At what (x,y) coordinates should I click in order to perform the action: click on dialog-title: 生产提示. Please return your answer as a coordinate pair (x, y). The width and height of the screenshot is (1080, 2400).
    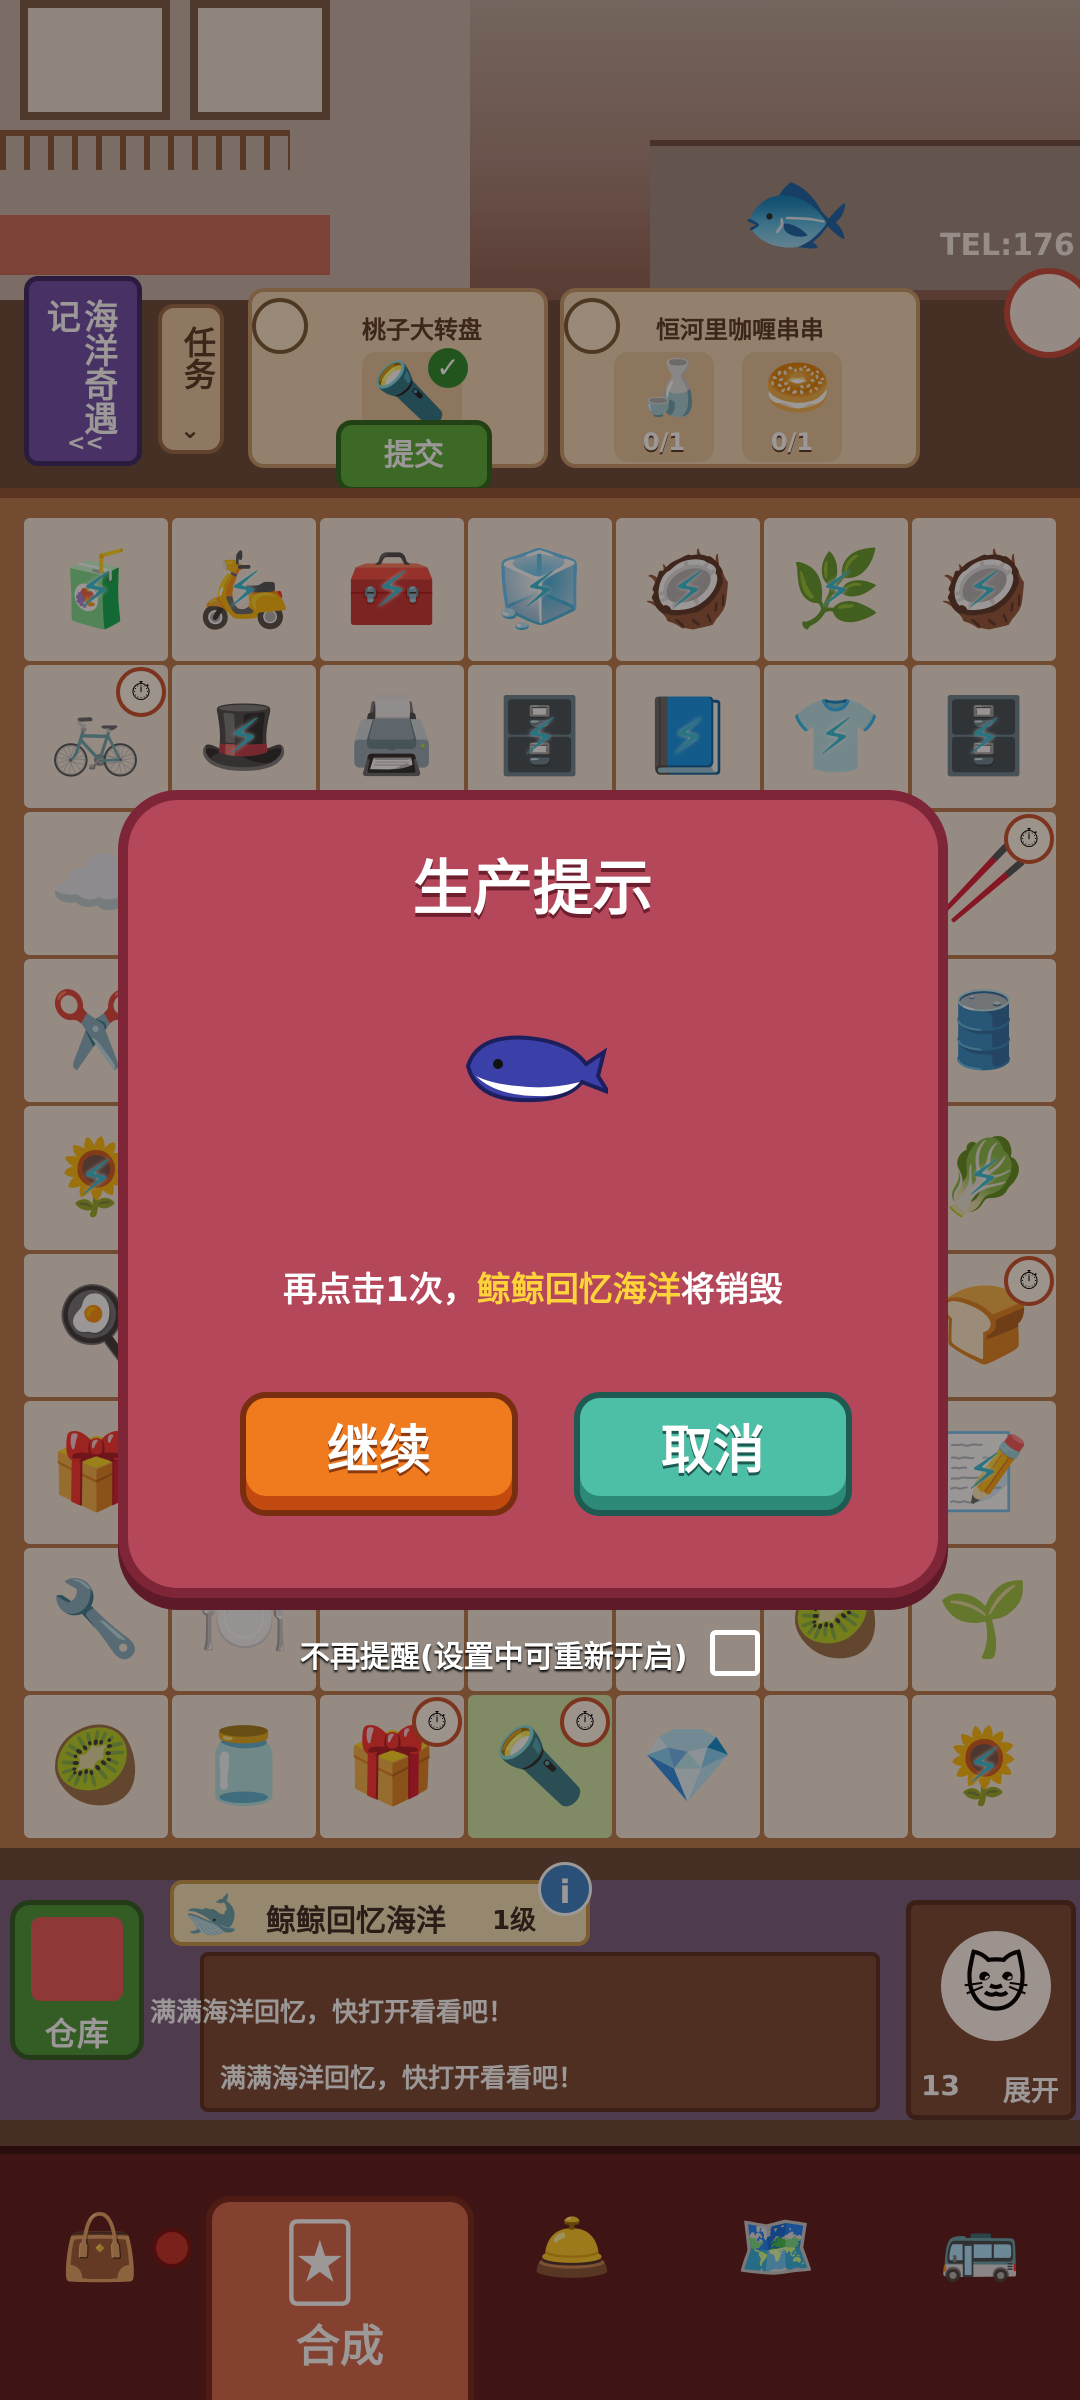
    Looking at the image, I should click on (533, 889).